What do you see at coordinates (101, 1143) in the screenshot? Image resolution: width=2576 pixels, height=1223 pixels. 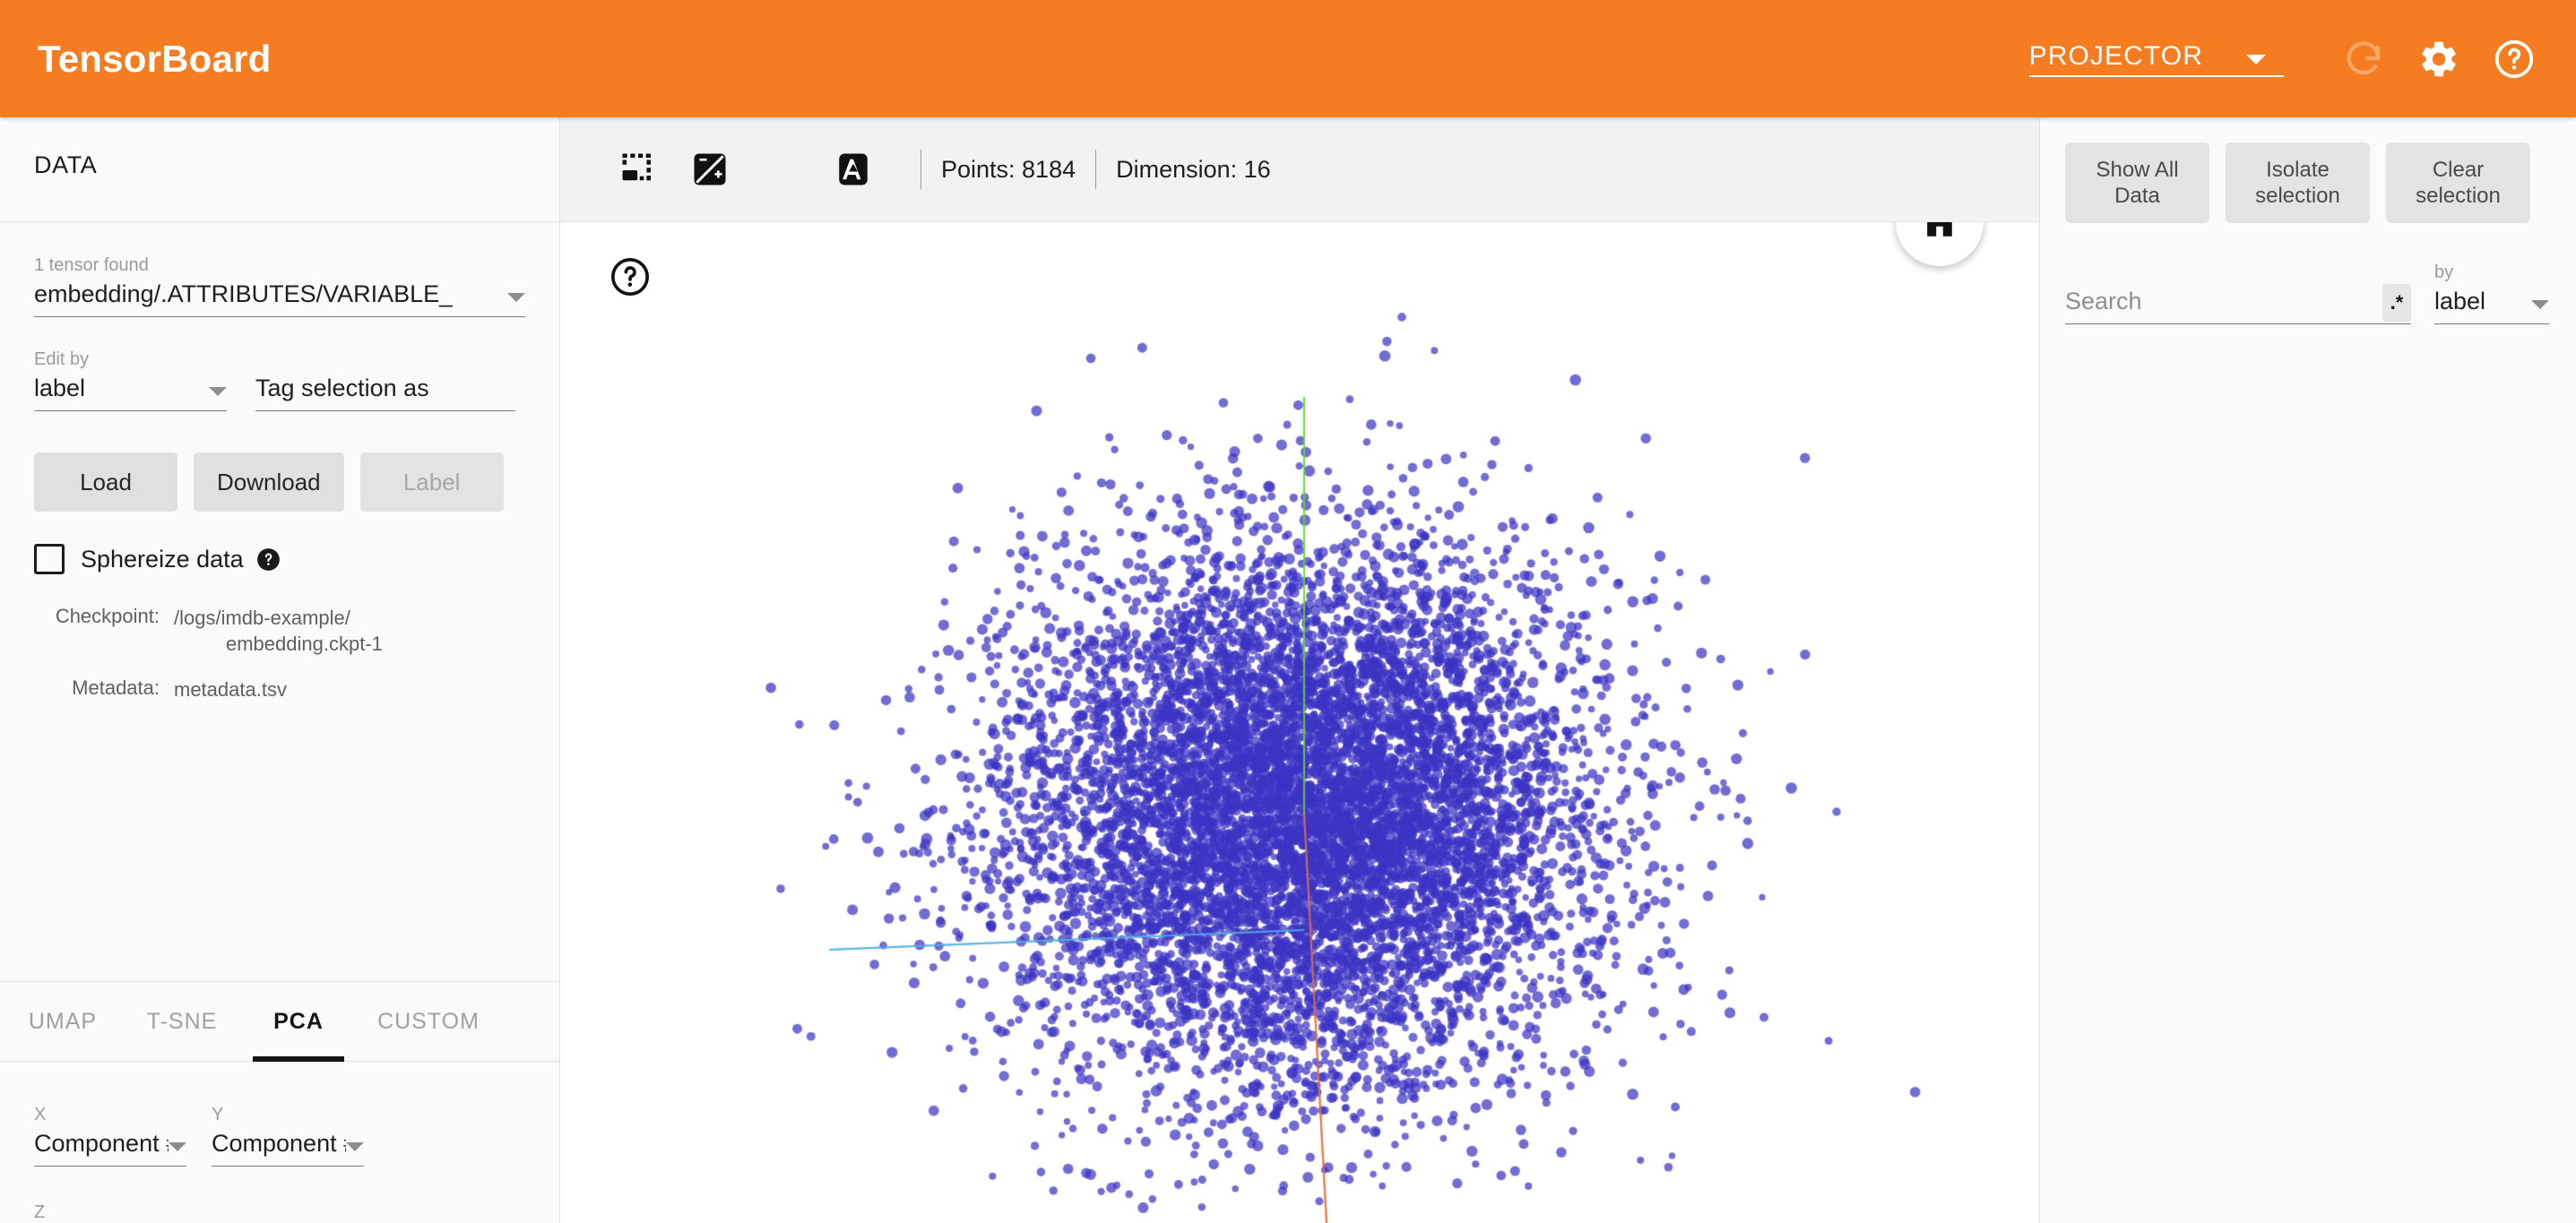 I see `pca-x-value: Component #1` at bounding box center [101, 1143].